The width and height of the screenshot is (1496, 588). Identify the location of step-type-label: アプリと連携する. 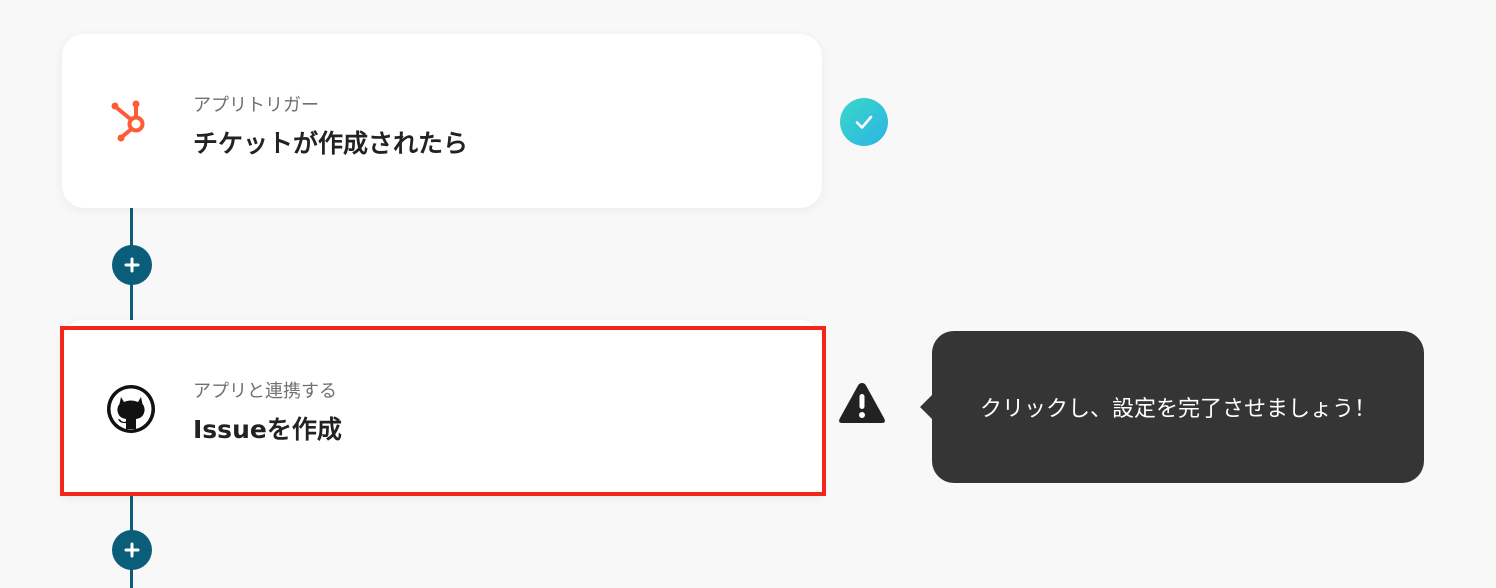
(265, 391).